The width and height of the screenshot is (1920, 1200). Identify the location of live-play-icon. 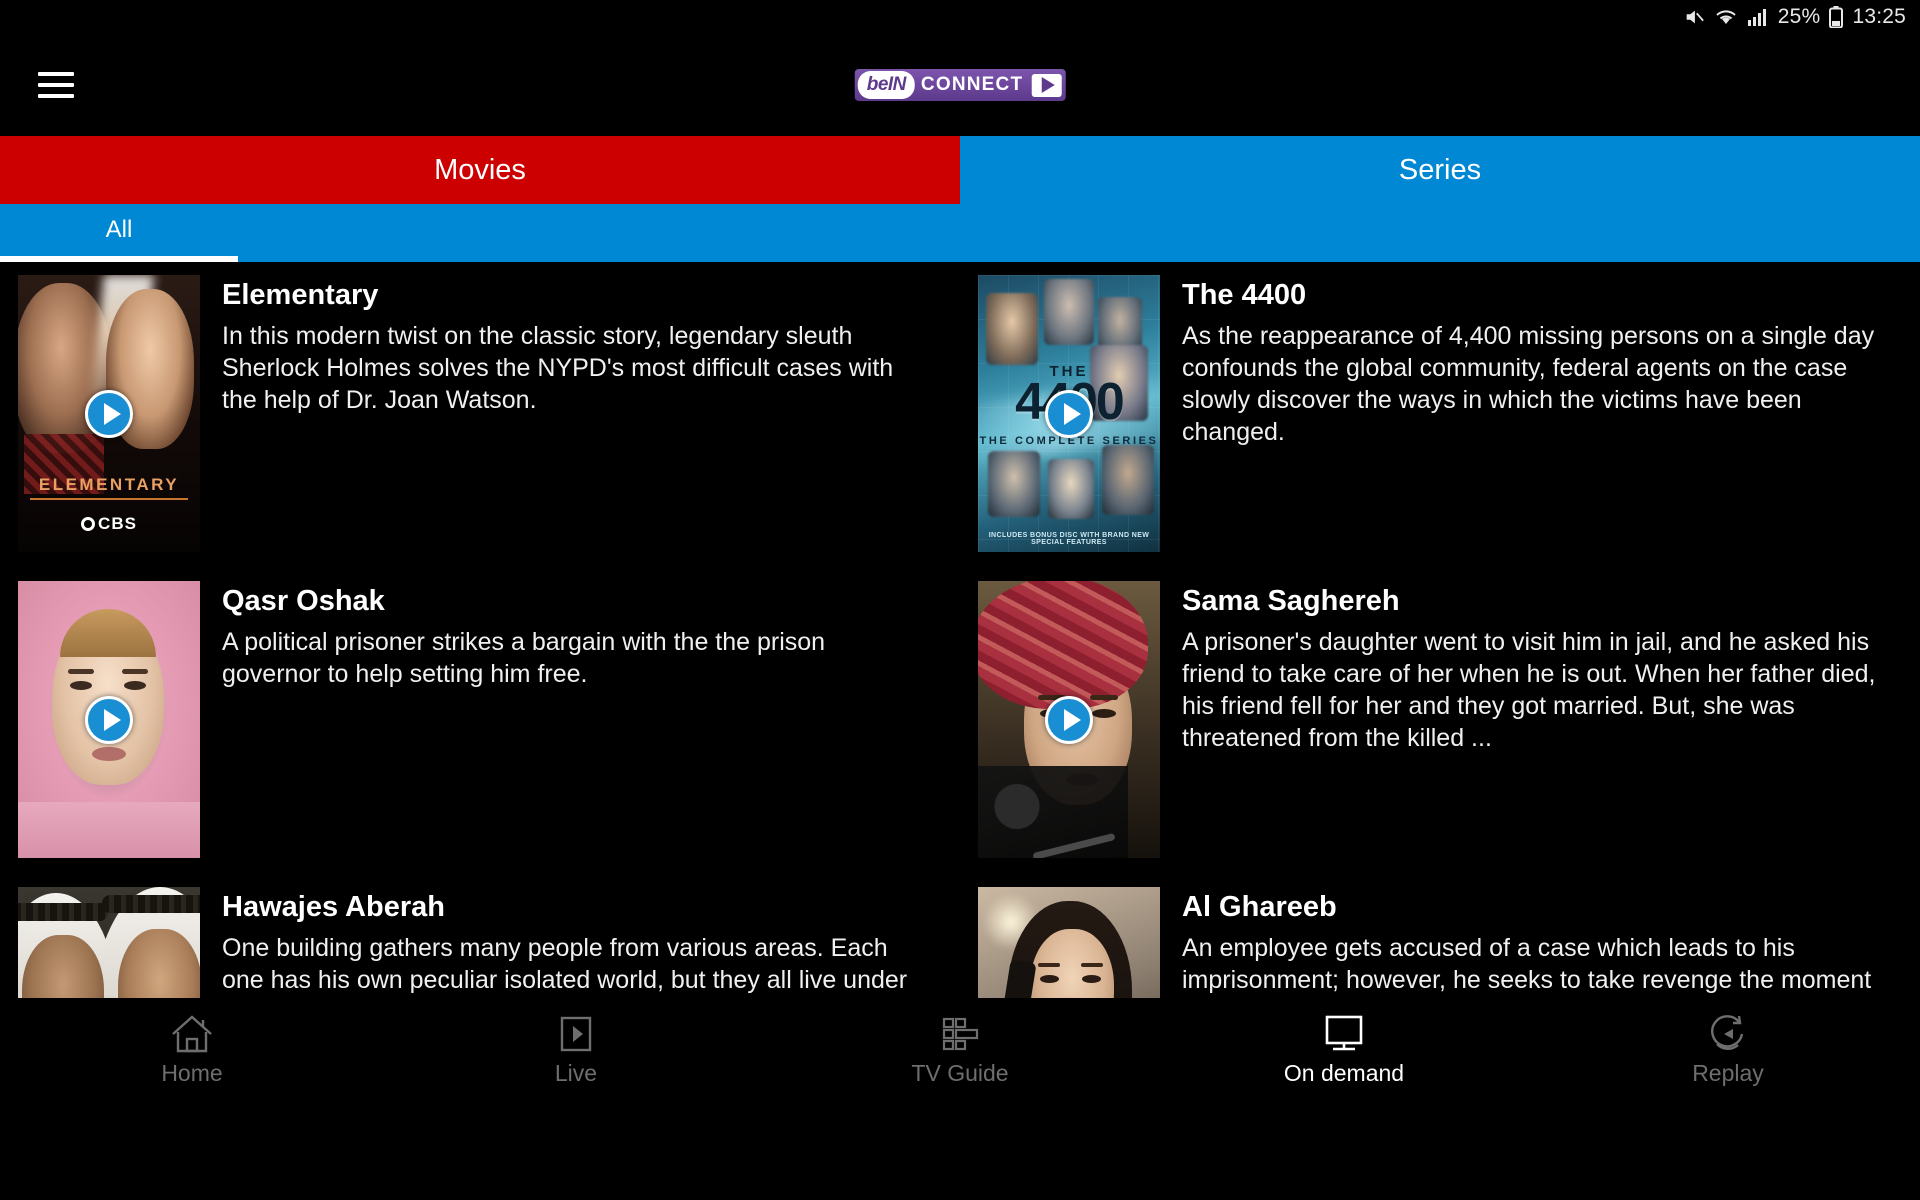
(576, 1034).